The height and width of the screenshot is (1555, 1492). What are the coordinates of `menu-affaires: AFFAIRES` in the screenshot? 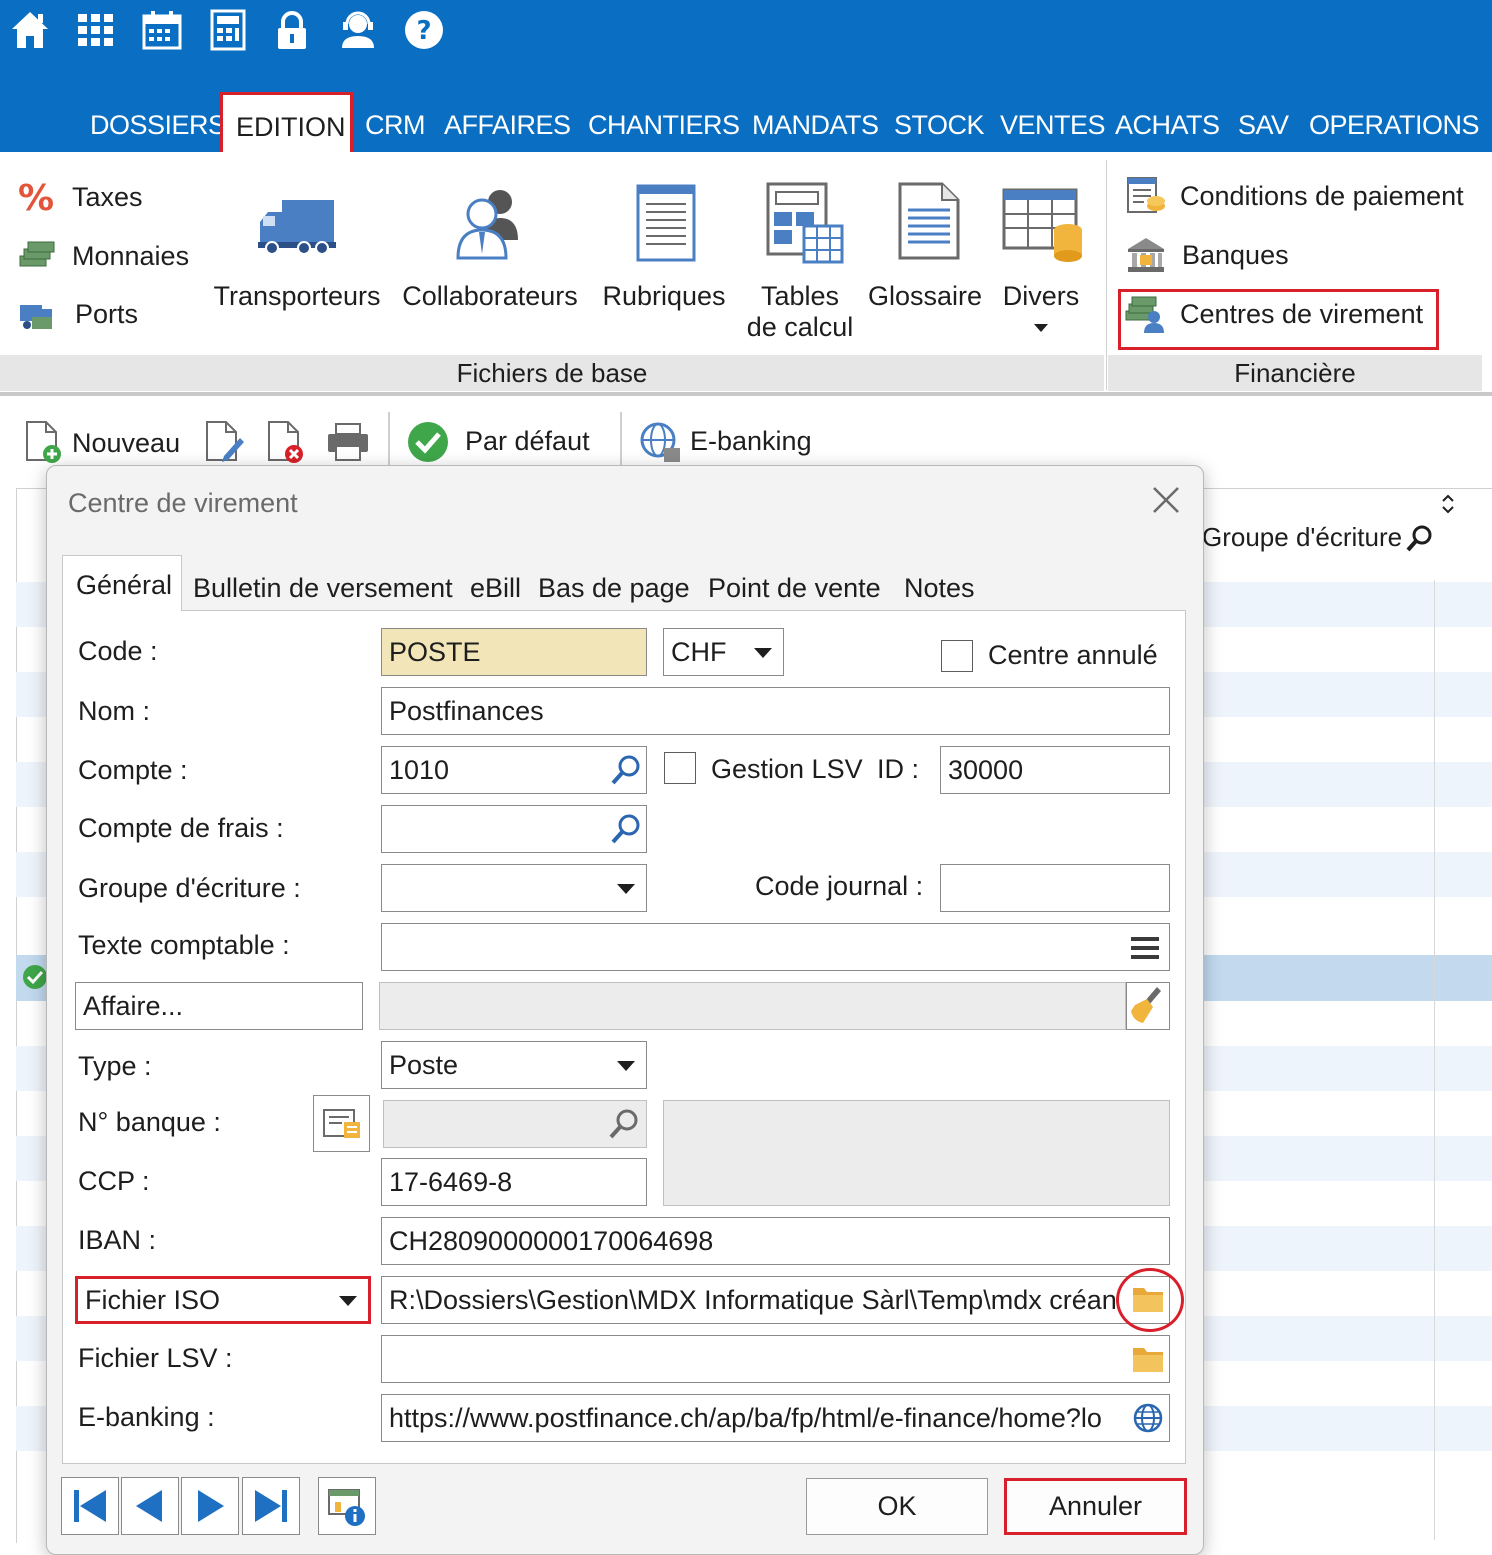 It's located at (507, 125).